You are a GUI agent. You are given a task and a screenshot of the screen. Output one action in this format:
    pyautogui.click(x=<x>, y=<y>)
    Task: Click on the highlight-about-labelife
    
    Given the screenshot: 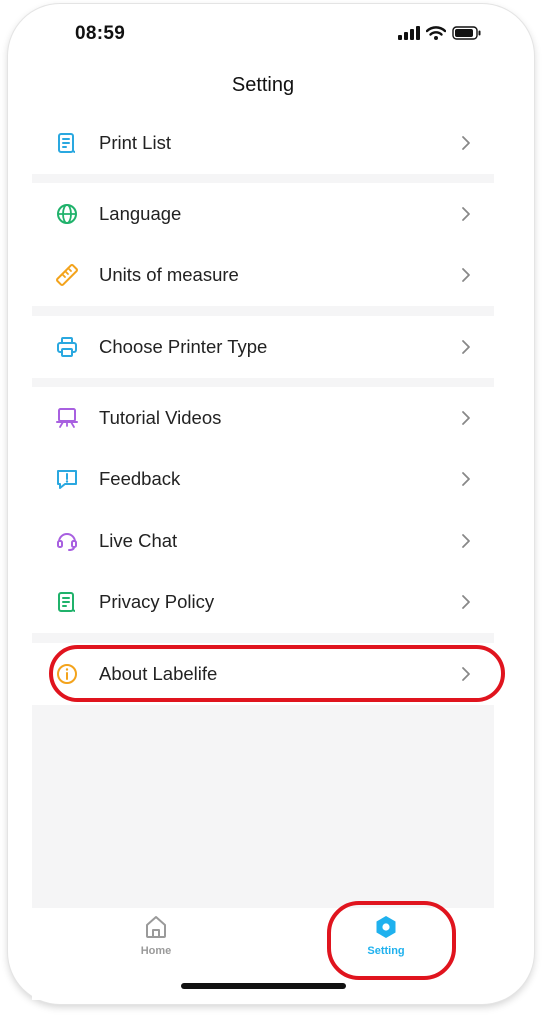 What is the action you would take?
    pyautogui.click(x=277, y=673)
    